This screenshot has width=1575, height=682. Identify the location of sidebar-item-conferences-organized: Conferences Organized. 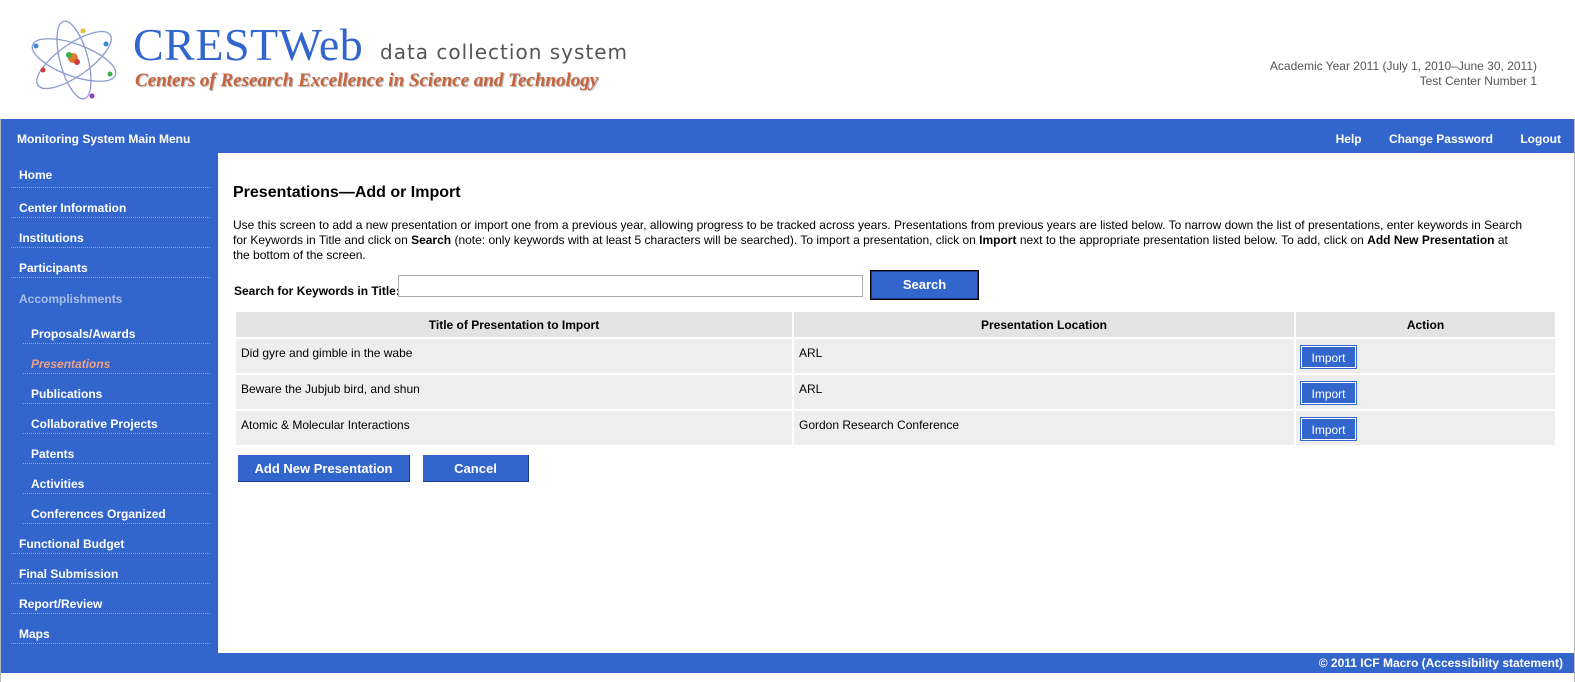
(116, 509).